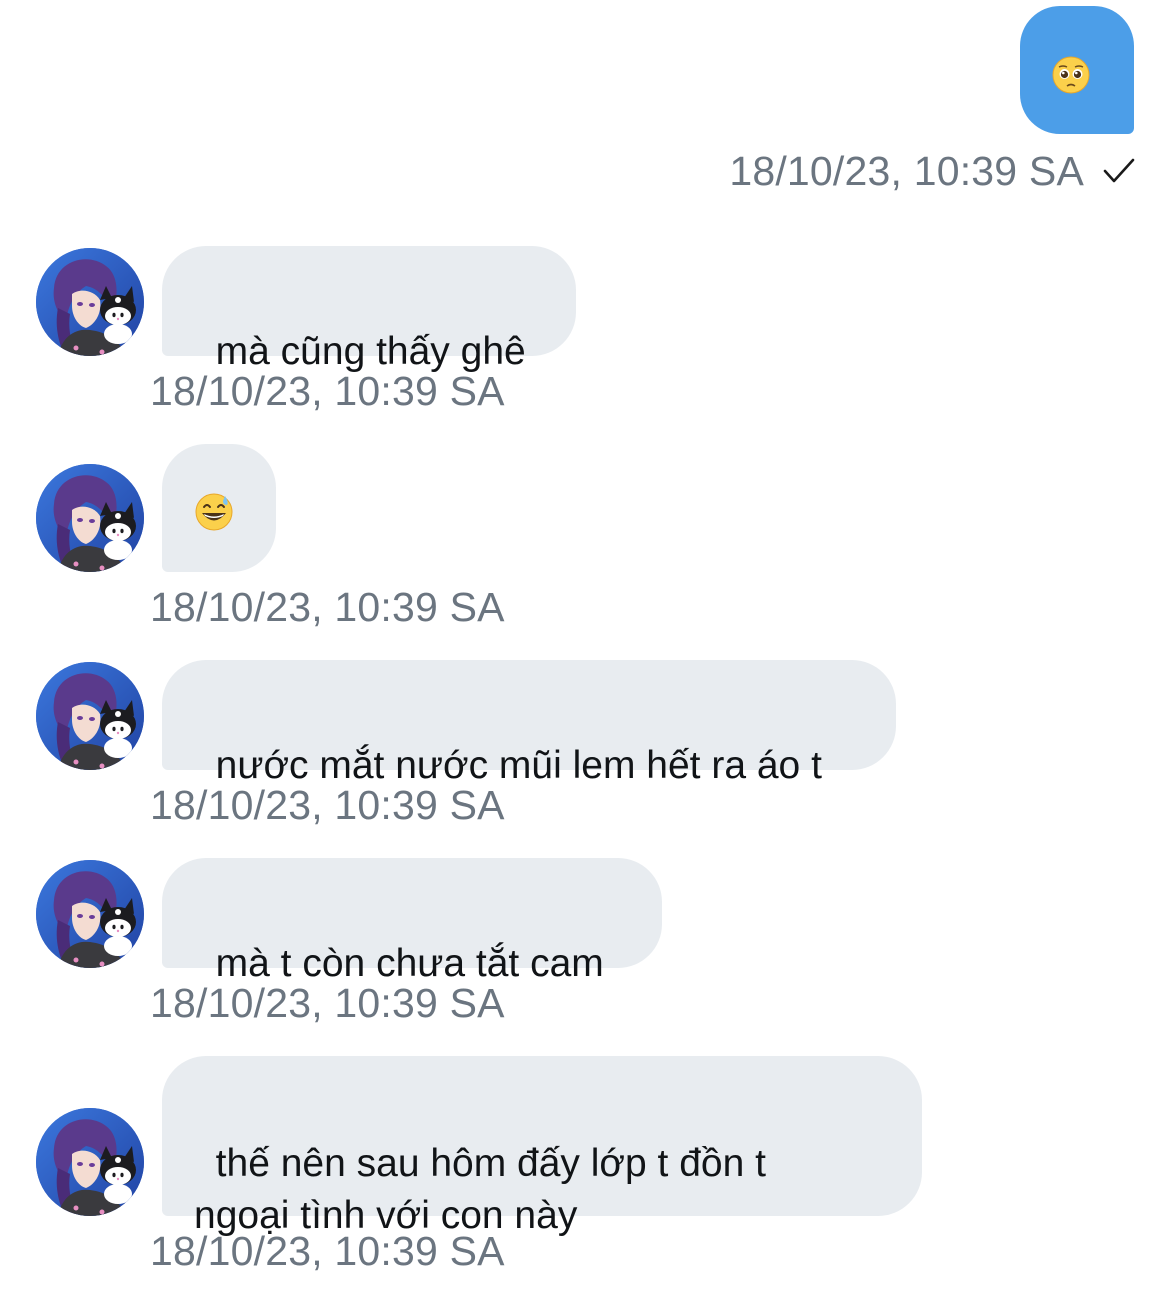  Describe the element at coordinates (370, 351) in the screenshot. I see `message-text: mà cũng thấy ghê` at that location.